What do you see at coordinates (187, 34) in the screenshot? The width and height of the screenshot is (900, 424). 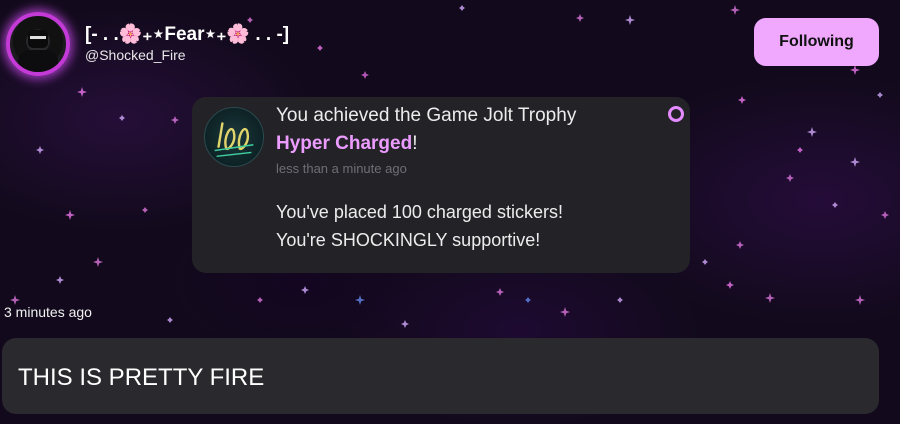 I see `display-name: [- . .🌸₊⋆Fear⋆₊🌸 . . -]` at bounding box center [187, 34].